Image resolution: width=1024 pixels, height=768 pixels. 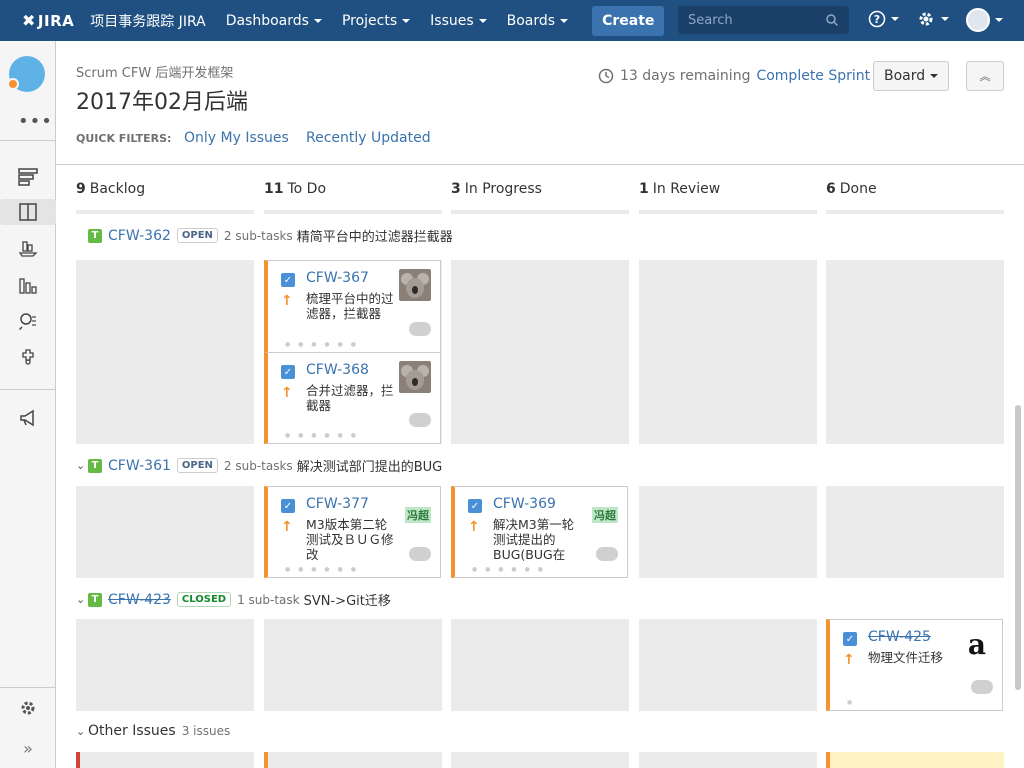 What do you see at coordinates (415, 285) in the screenshot?
I see `koala-avatar` at bounding box center [415, 285].